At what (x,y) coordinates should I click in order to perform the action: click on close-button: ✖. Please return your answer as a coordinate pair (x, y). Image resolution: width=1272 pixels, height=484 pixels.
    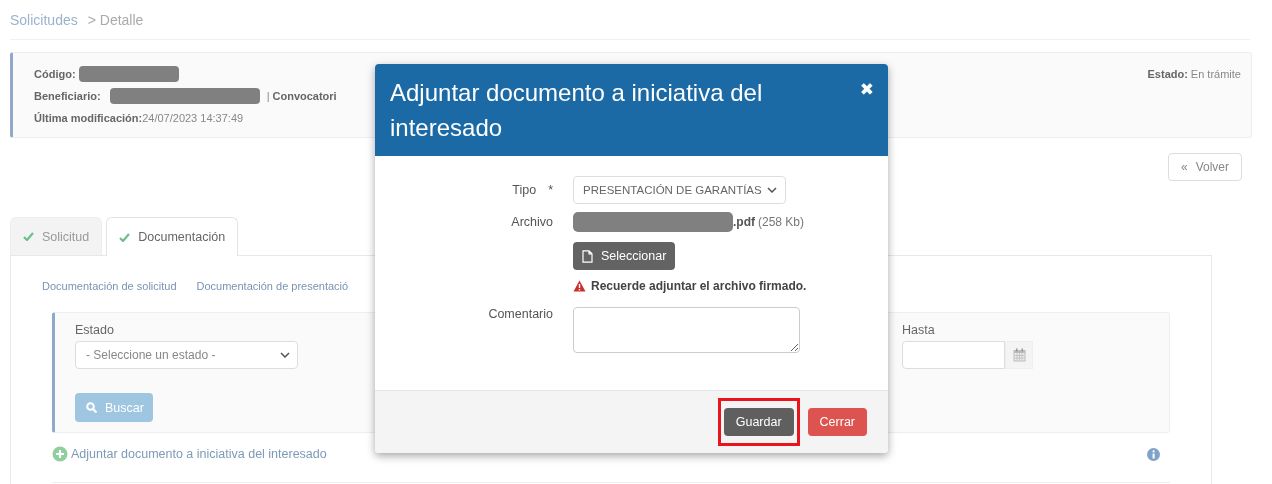
    Looking at the image, I should click on (866, 89).